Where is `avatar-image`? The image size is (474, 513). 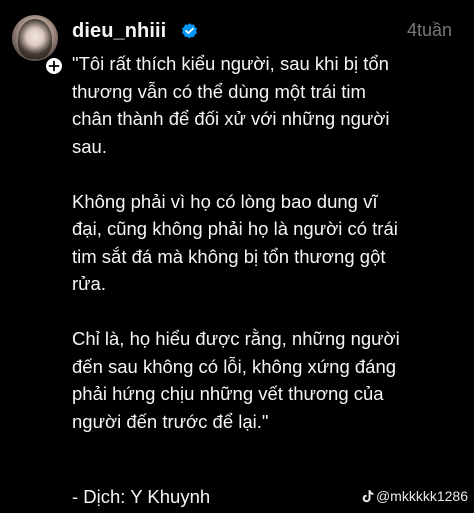 avatar-image is located at coordinates (35, 39).